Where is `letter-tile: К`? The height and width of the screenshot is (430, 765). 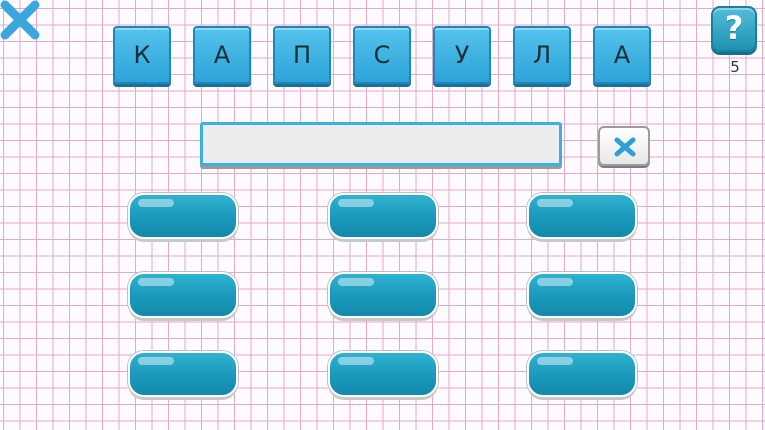
letter-tile: К is located at coordinates (142, 55).